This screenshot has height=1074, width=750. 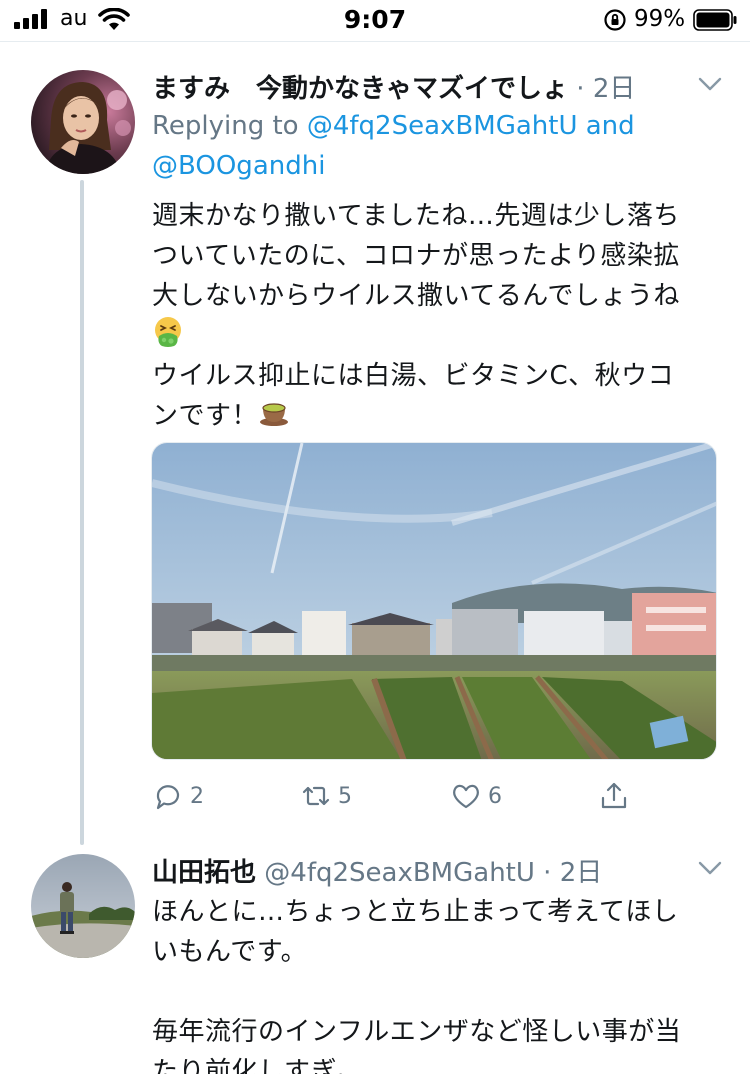 What do you see at coordinates (416, 216) in the screenshot?
I see `tweet-line: 週末かなり撒いてましたね…先週は少し落ち` at bounding box center [416, 216].